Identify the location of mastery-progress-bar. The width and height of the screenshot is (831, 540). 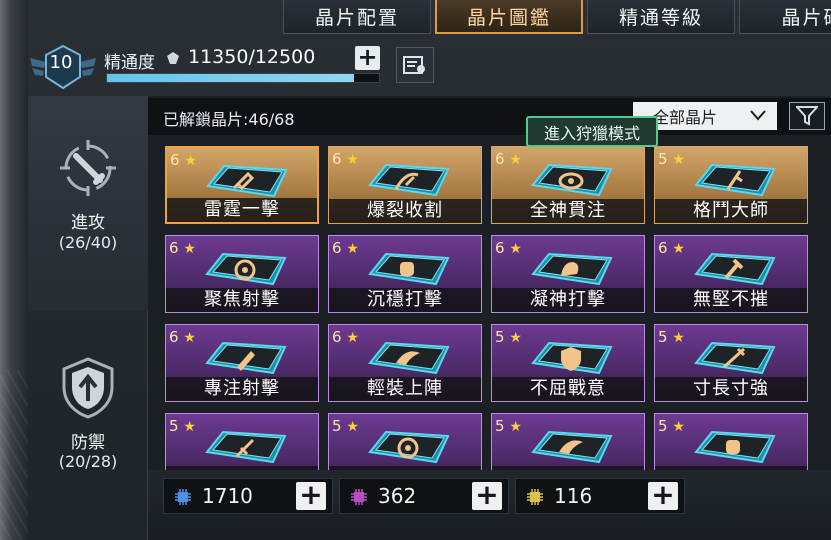
(243, 78).